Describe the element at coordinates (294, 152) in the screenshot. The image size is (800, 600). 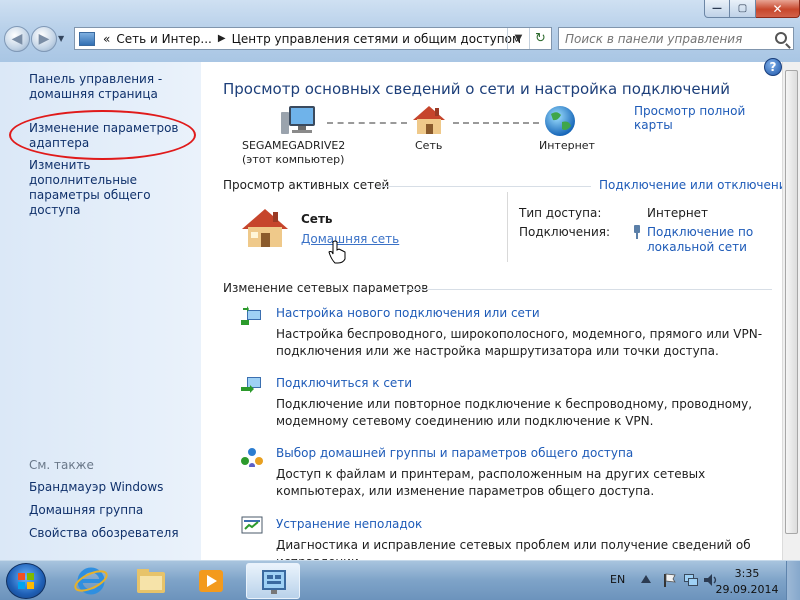
I see `this-computer-label: SEGAMEGADRIVE2 (этот компьютер)` at that location.